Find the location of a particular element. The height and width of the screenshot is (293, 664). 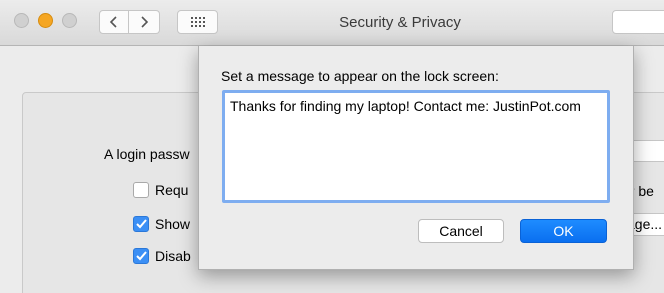

minimize-window-button is located at coordinates (45, 20).